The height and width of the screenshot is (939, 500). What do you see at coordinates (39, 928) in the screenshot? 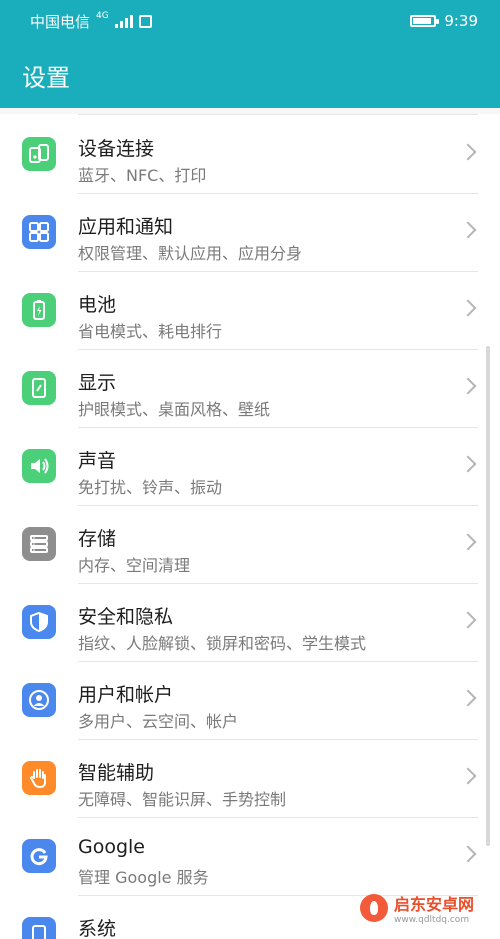
I see `system-icon` at bounding box center [39, 928].